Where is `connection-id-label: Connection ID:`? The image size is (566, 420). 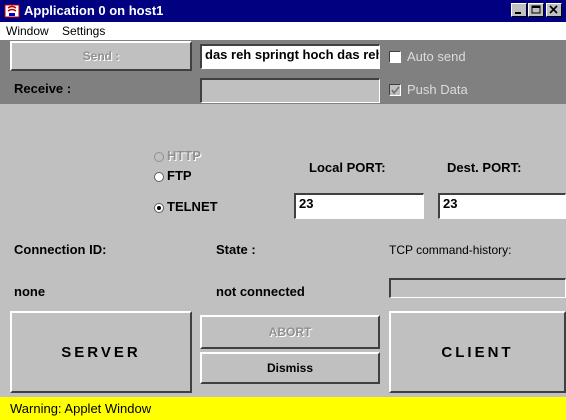
connection-id-label: Connection ID: is located at coordinates (60, 249).